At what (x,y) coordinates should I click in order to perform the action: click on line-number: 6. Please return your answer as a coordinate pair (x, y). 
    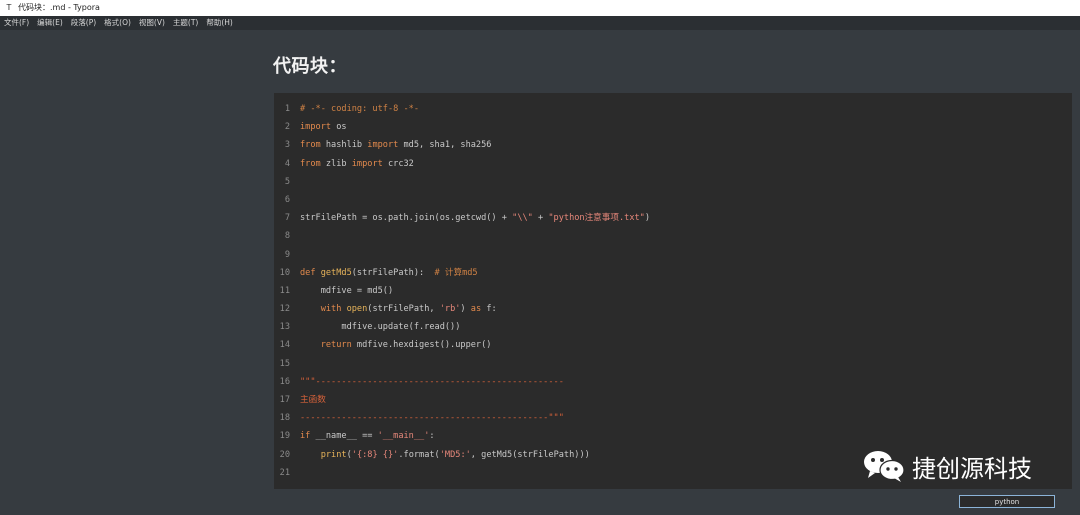
    Looking at the image, I should click on (287, 199).